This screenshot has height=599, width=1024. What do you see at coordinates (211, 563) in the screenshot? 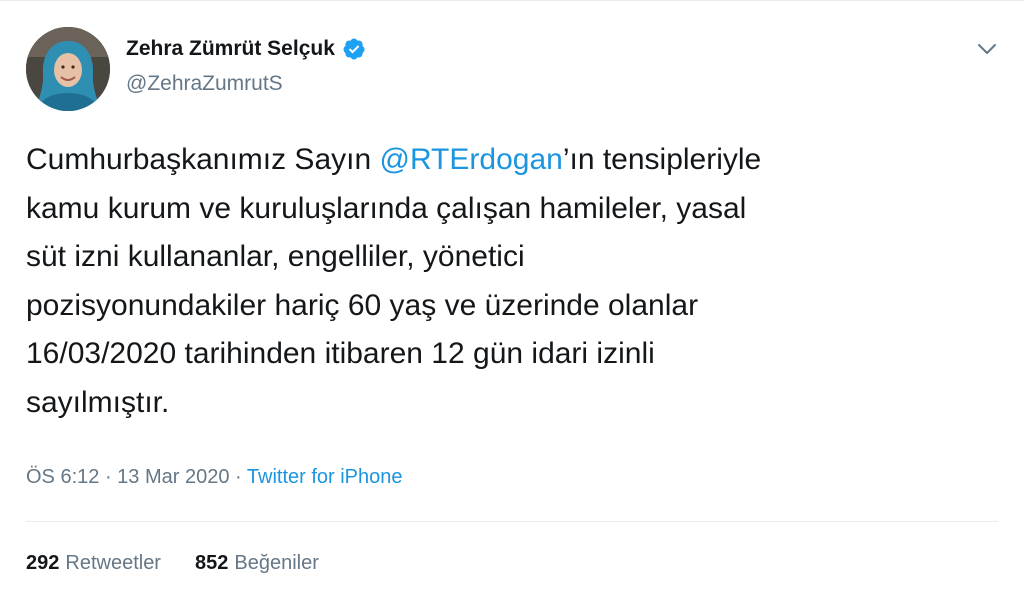
I see `likes-count: 852` at bounding box center [211, 563].